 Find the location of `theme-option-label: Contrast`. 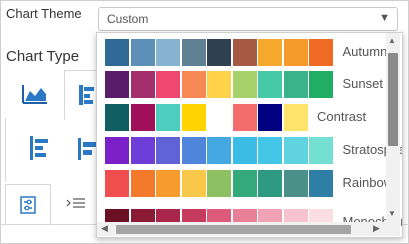

theme-option-label: Contrast is located at coordinates (342, 116).